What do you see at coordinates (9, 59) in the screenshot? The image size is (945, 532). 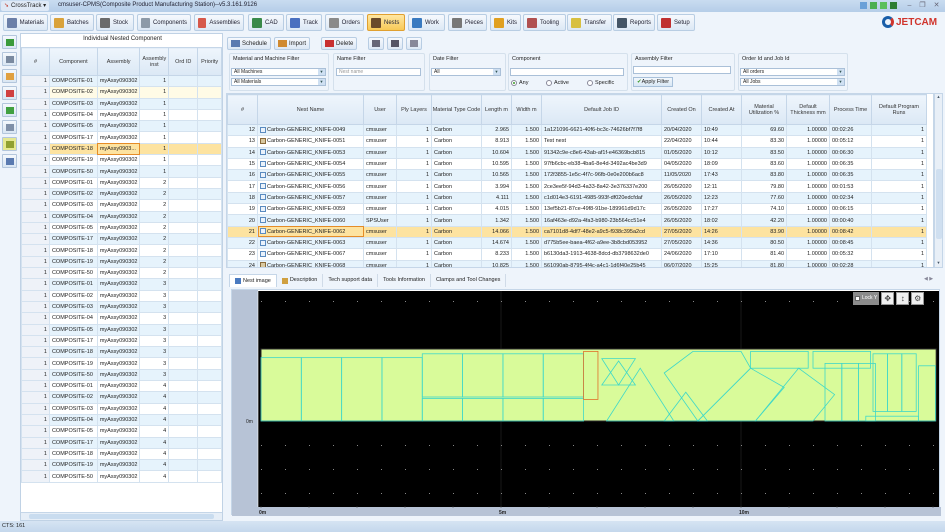 I see `list-view-button` at bounding box center [9, 59].